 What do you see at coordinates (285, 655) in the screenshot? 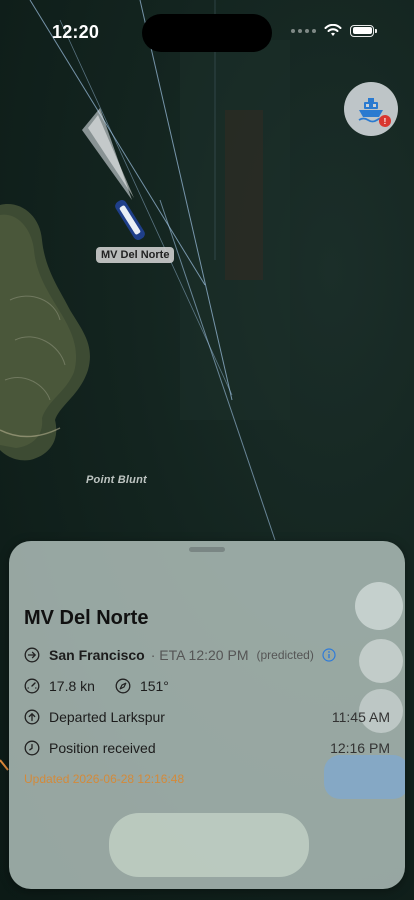
I see `eta-predicted-note: (predicted)` at bounding box center [285, 655].